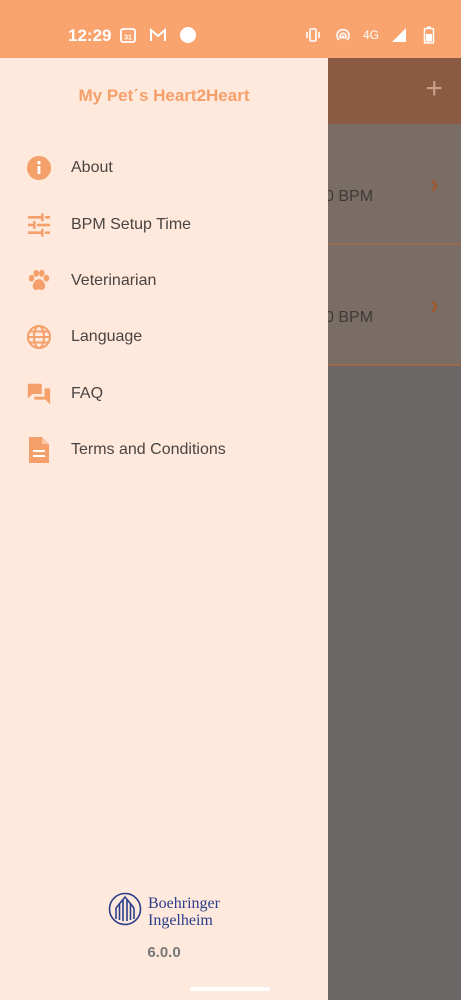  What do you see at coordinates (39, 281) in the screenshot?
I see `paw-icon` at bounding box center [39, 281].